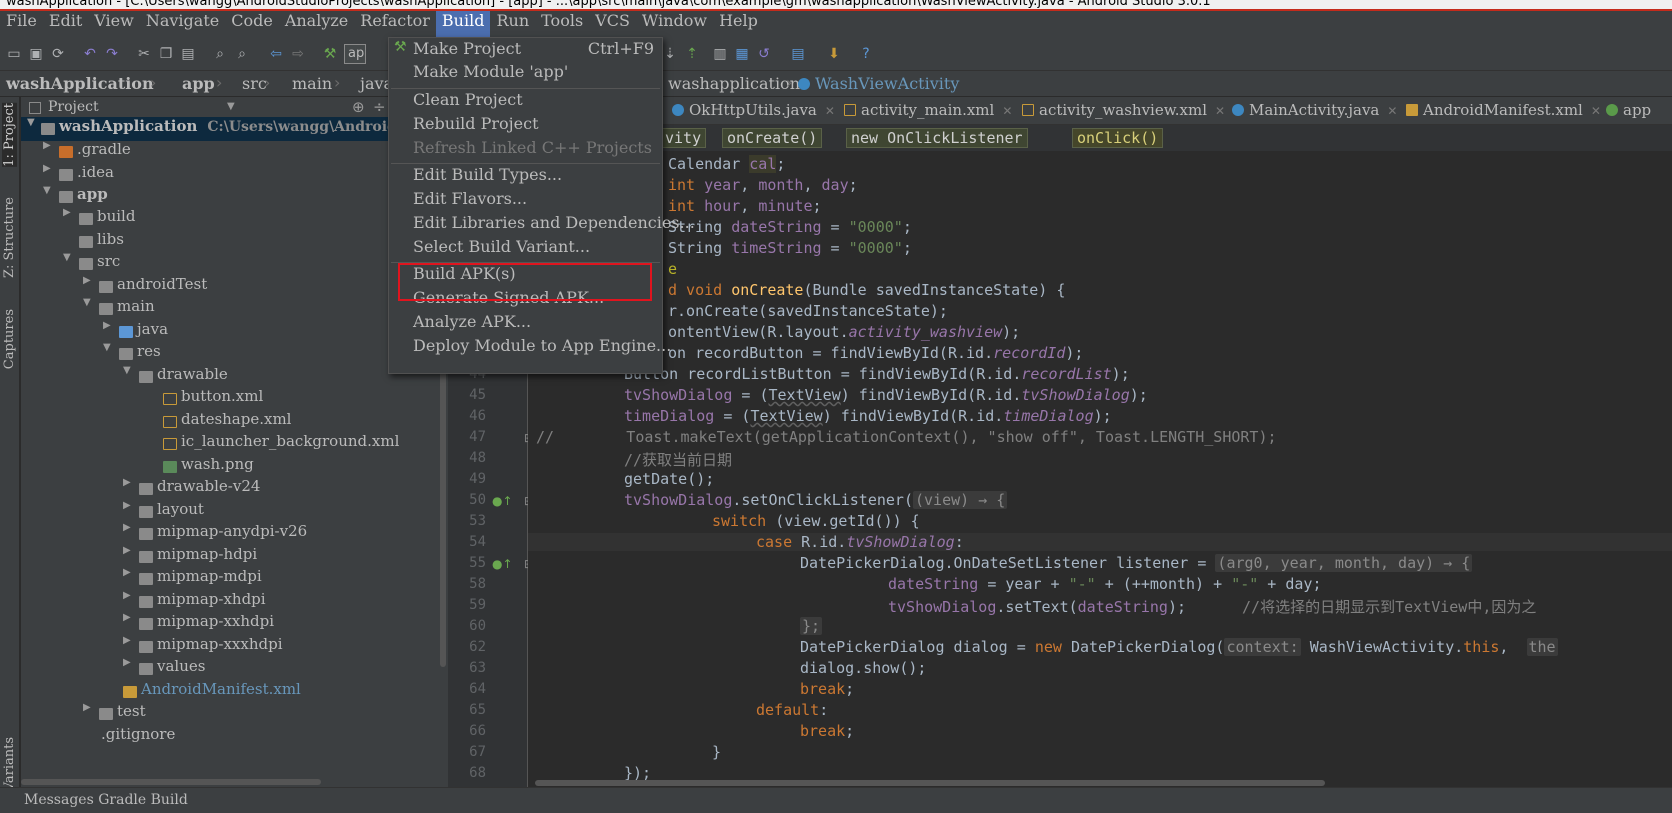 Image resolution: width=1672 pixels, height=813 pixels. I want to click on code-crumb-onclick: onClick(), so click(1118, 138).